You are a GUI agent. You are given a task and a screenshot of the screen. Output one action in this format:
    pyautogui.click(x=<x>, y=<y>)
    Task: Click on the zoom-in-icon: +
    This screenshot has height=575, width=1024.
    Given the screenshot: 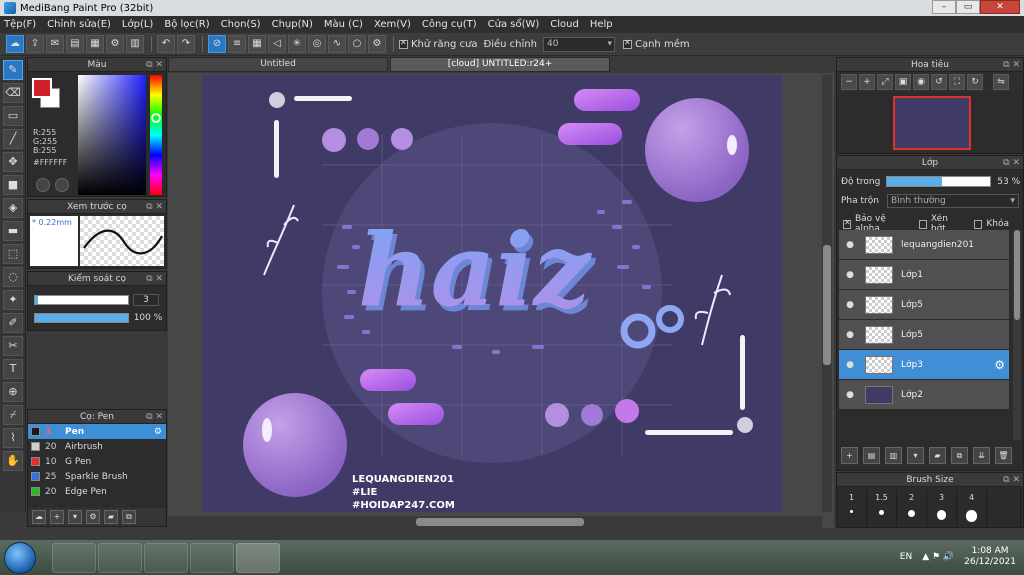 What is the action you would take?
    pyautogui.click(x=867, y=82)
    